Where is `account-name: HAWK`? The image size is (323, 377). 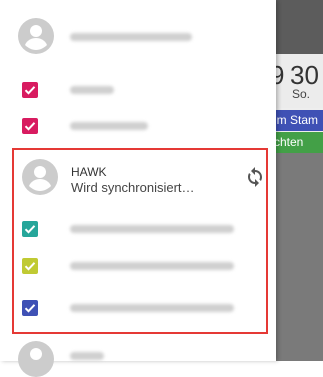
account-name: HAWK is located at coordinates (89, 172).